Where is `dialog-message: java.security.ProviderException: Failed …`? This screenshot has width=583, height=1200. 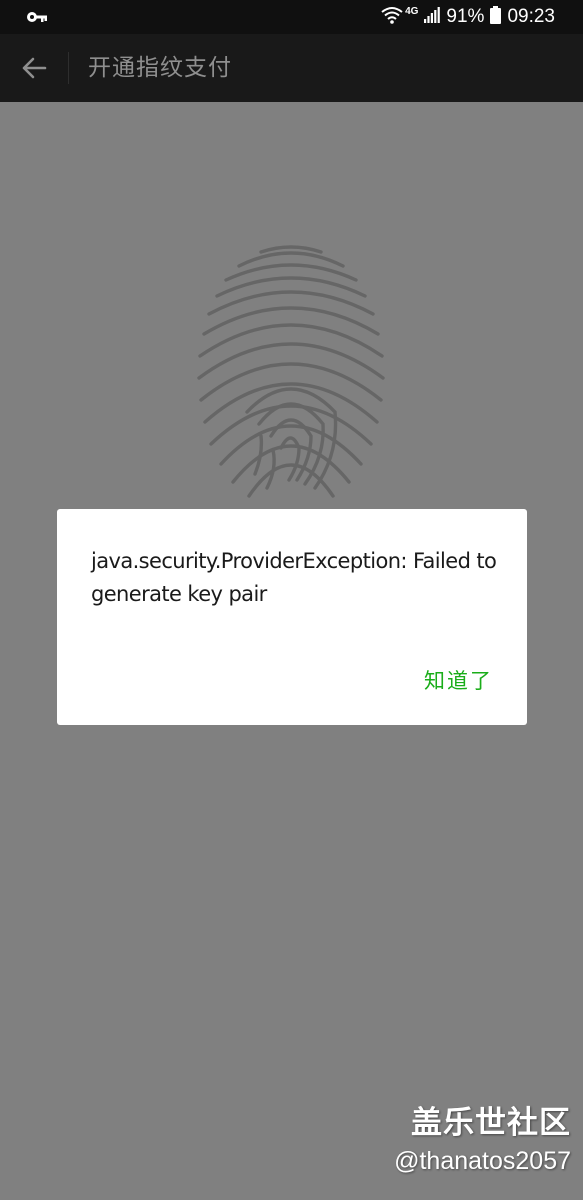 dialog-message: java.security.ProviderException: Failed … is located at coordinates (294, 577).